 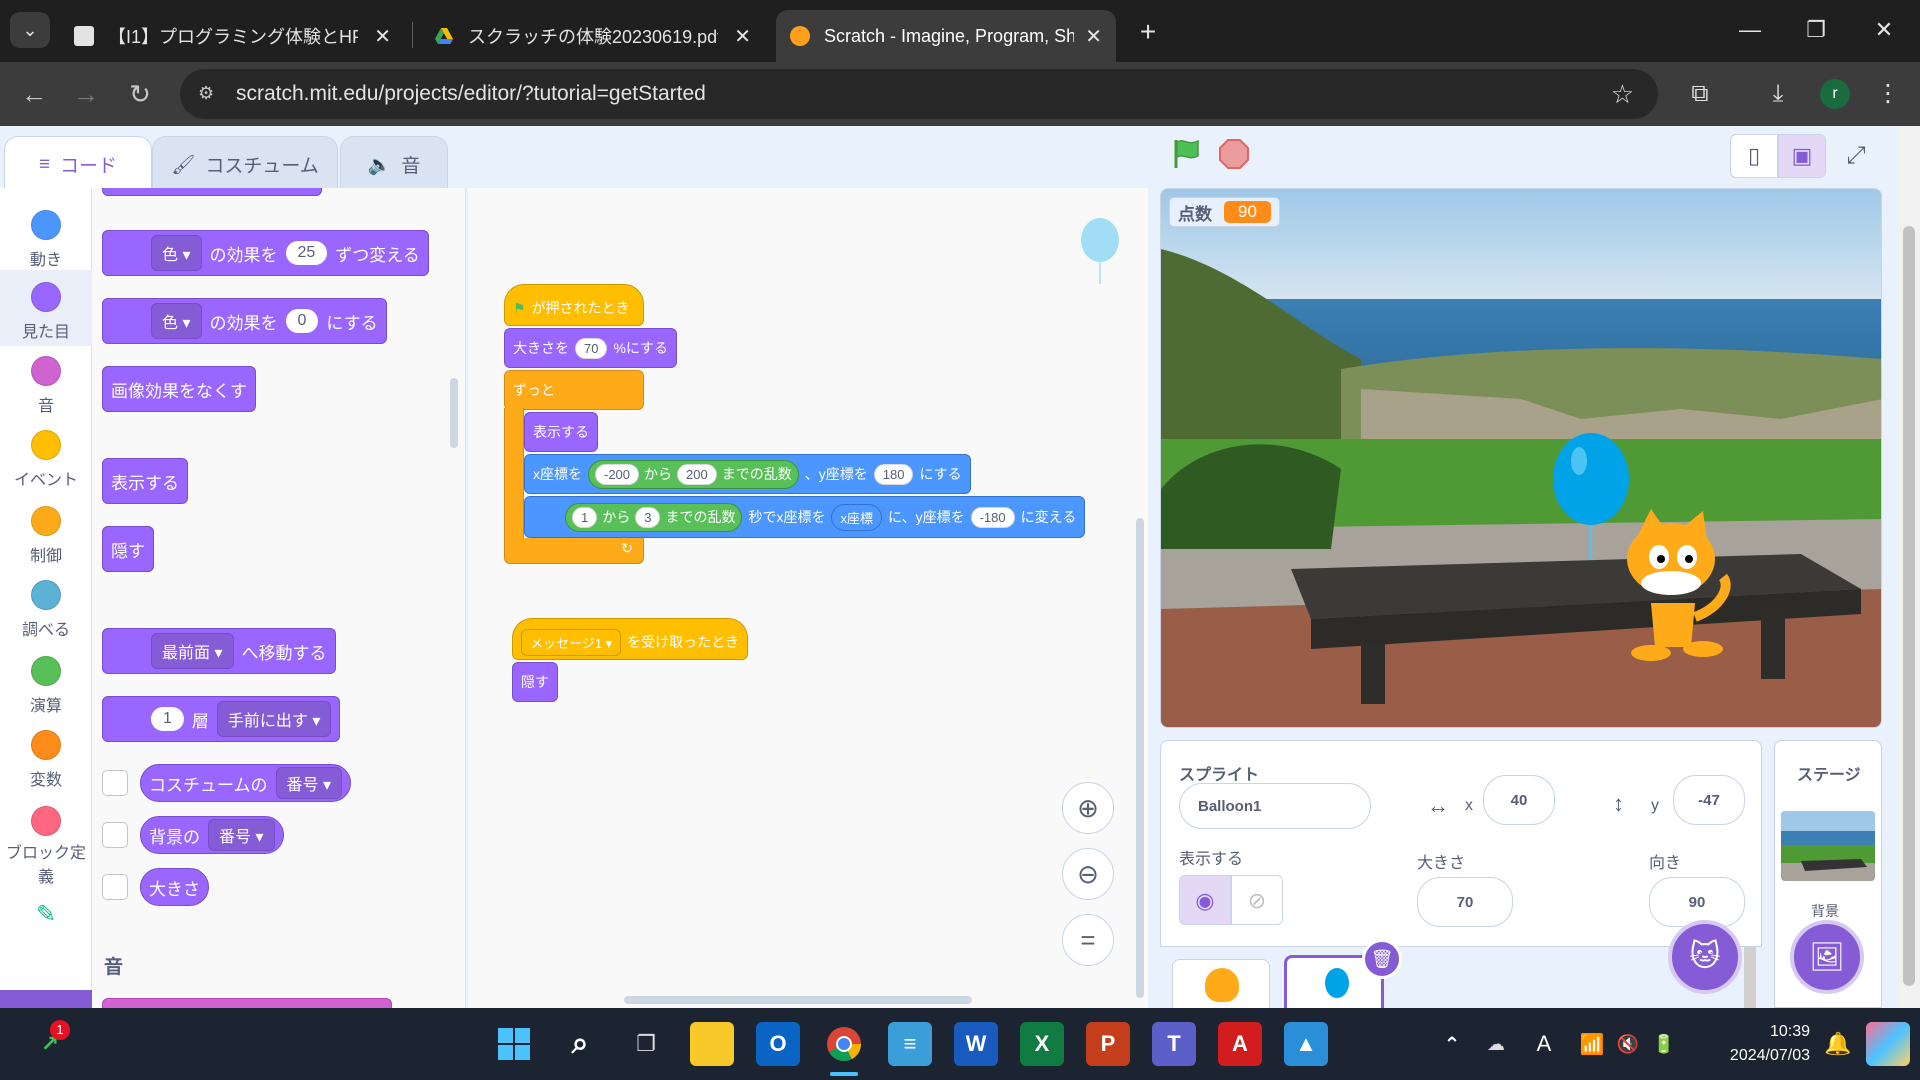 I want to click on category-control: 制御, so click(x=46, y=531).